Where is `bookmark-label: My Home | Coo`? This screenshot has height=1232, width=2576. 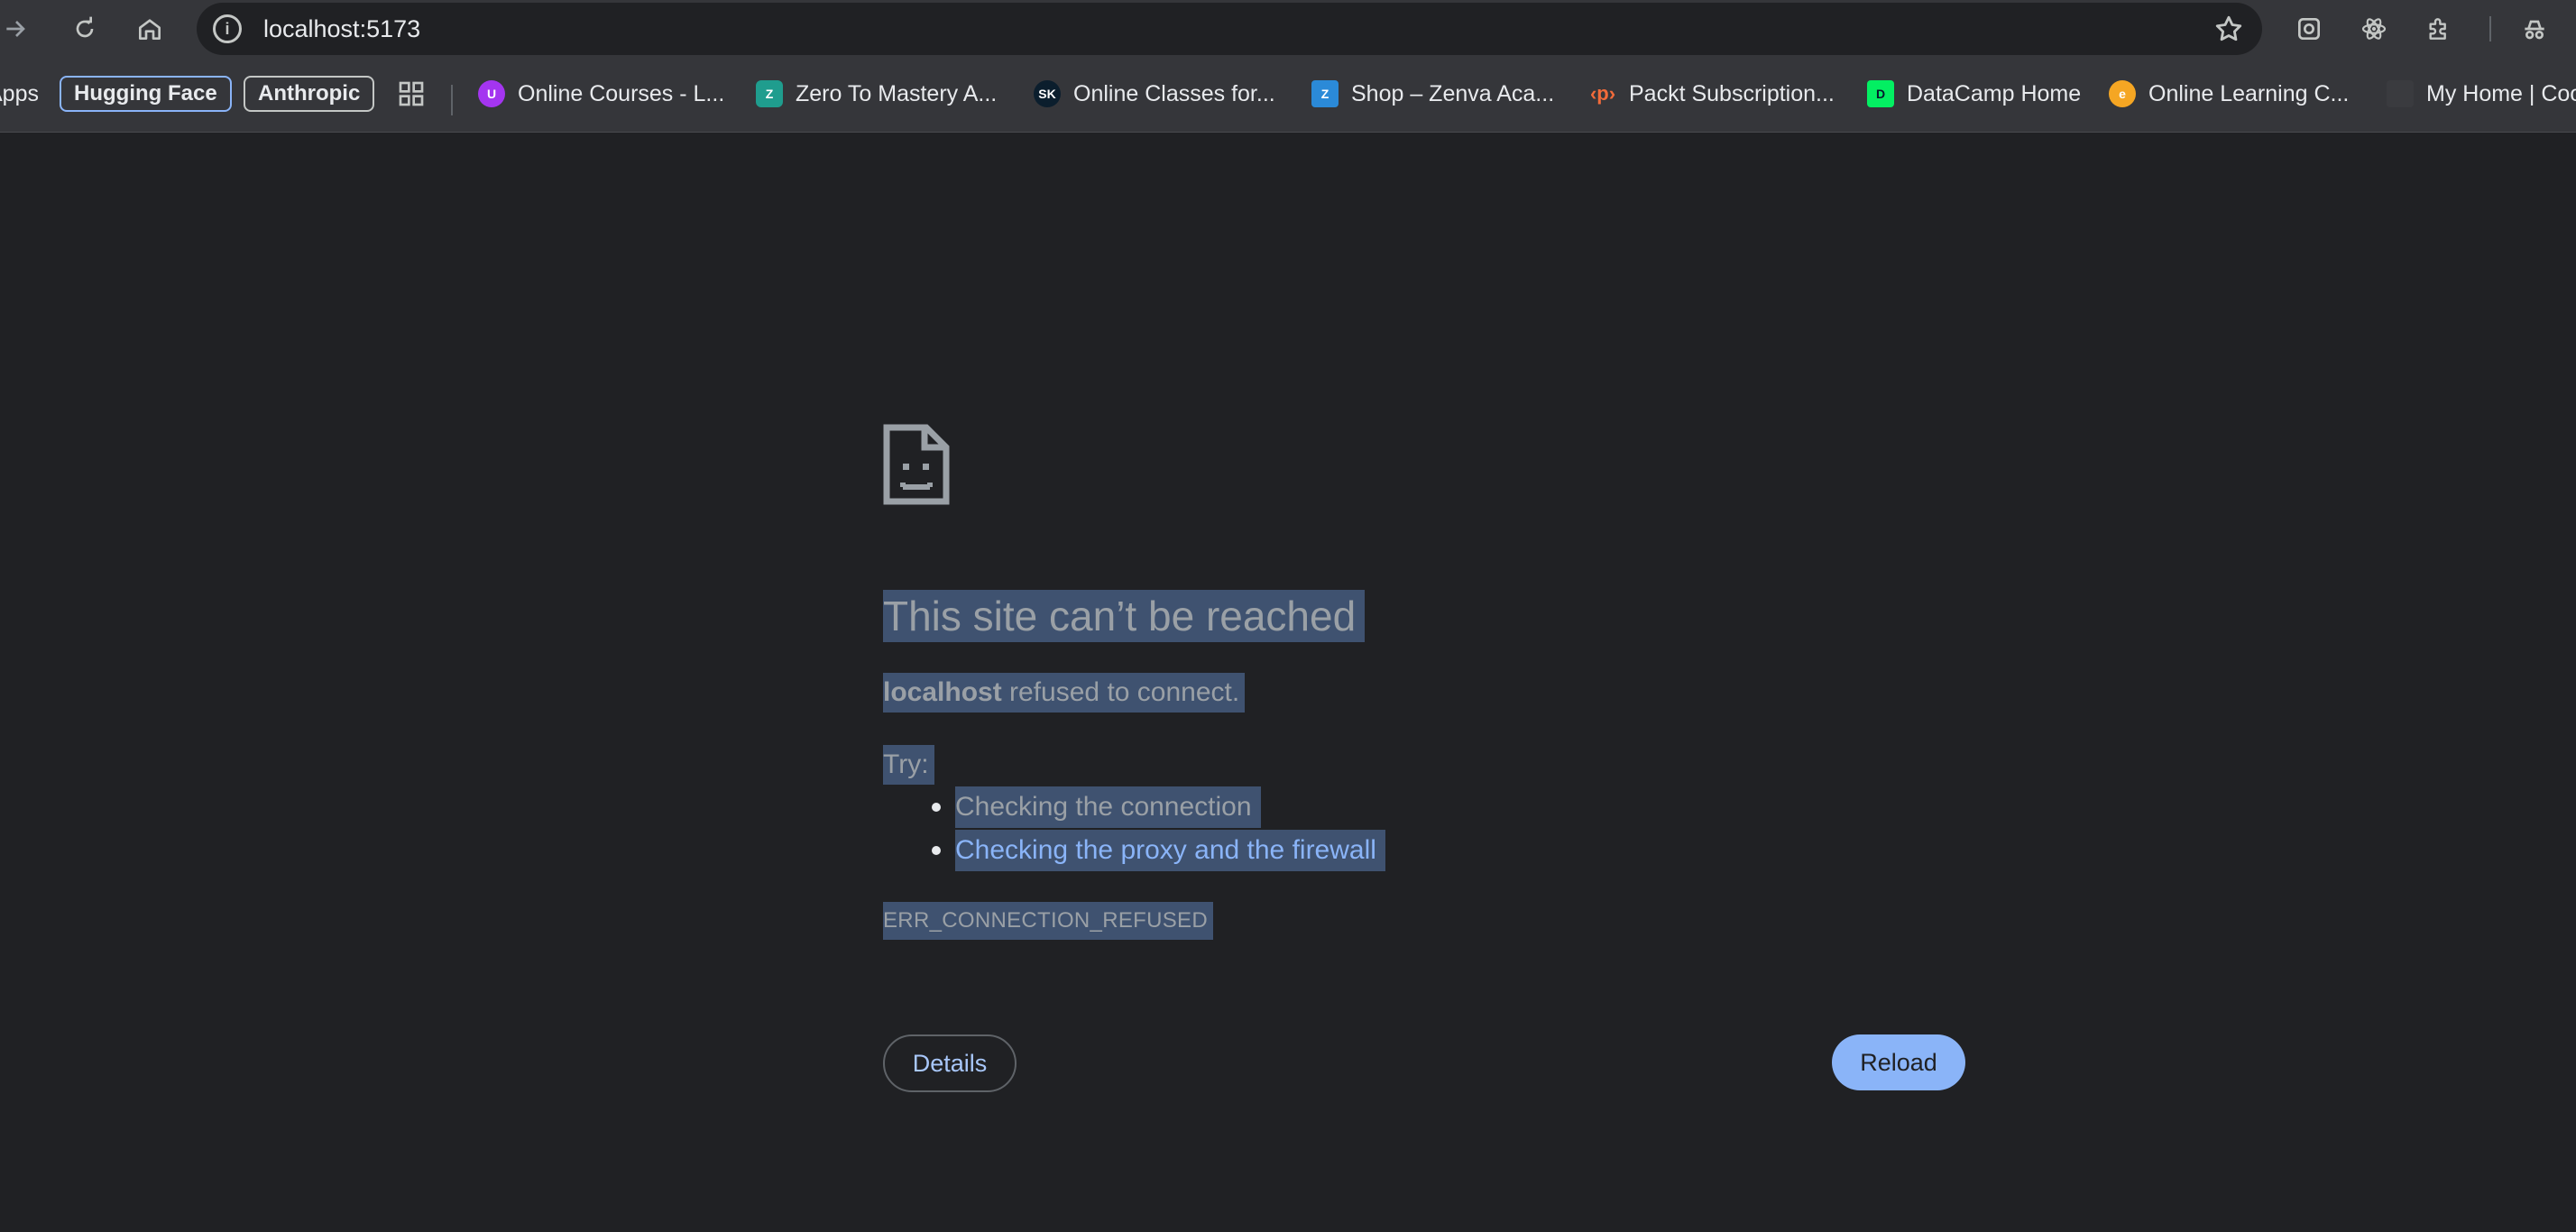 bookmark-label: My Home | Coo is located at coordinates (2501, 93).